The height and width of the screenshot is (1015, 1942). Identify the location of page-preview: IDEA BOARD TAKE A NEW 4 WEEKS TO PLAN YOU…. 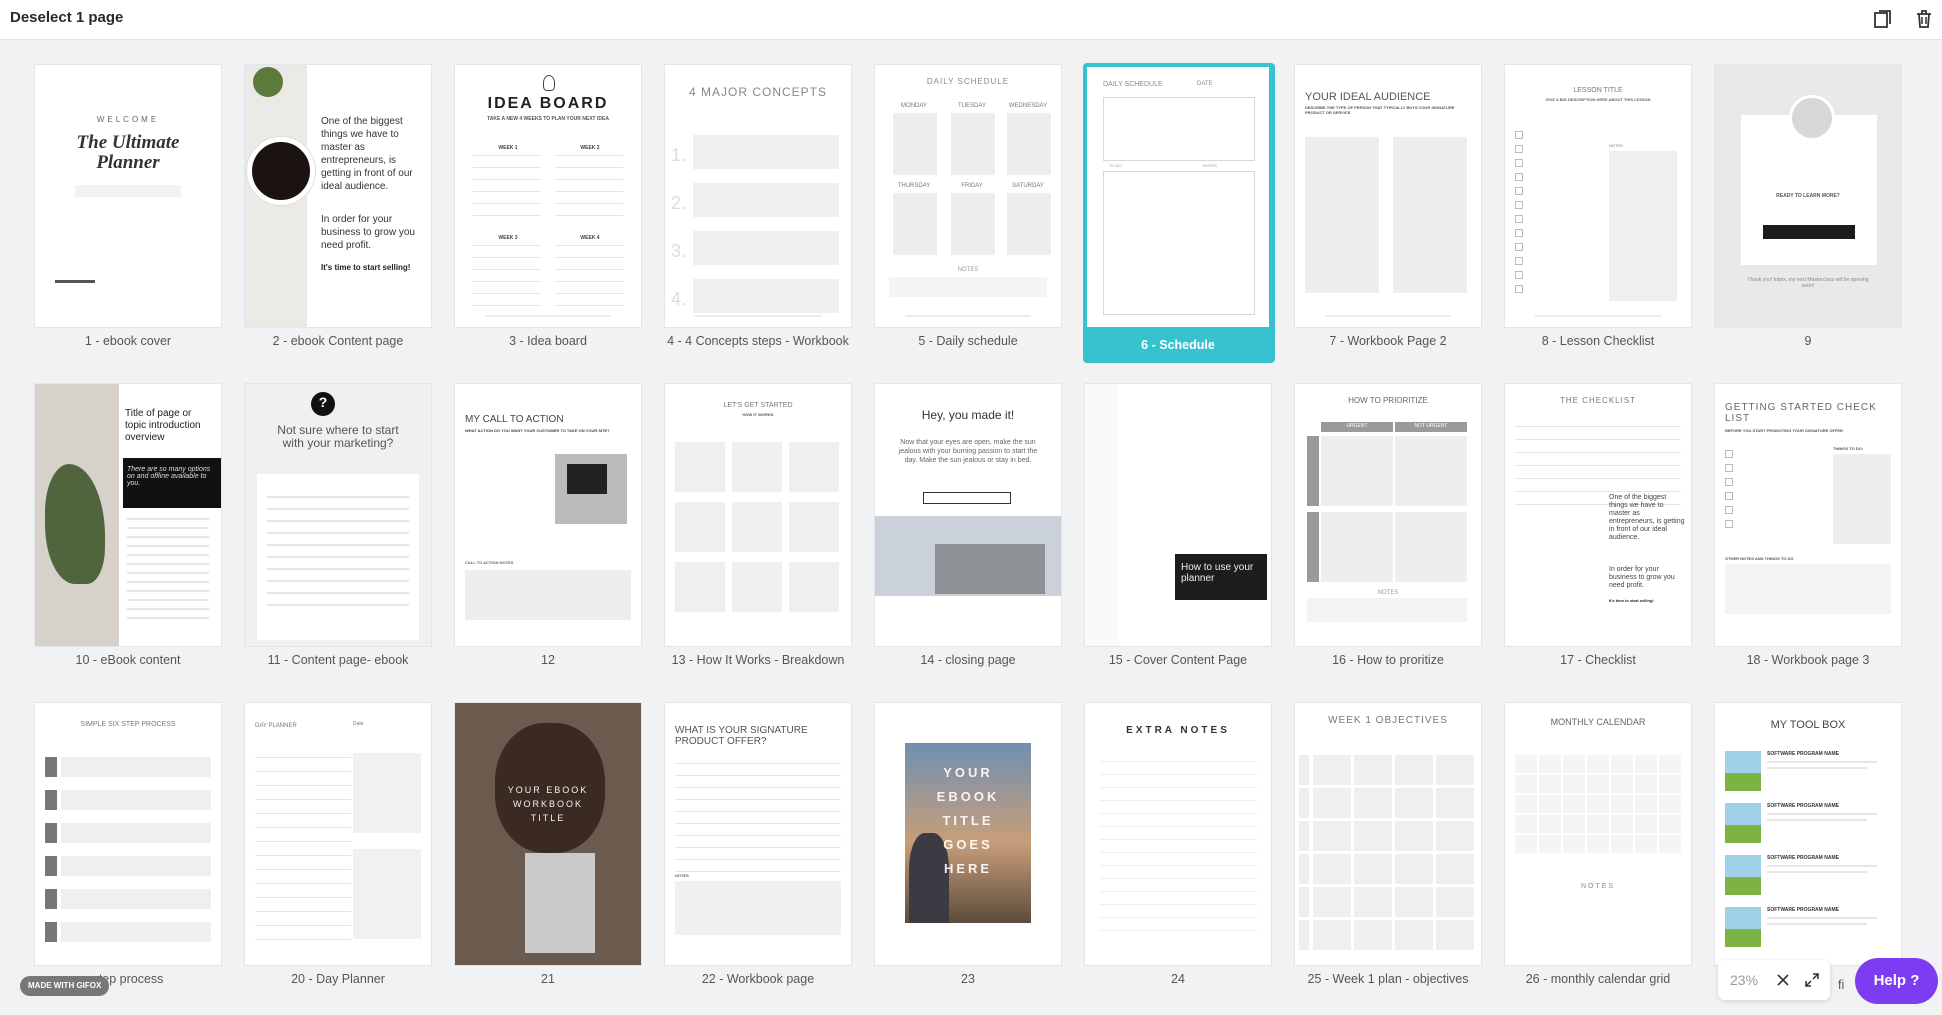
(548, 196).